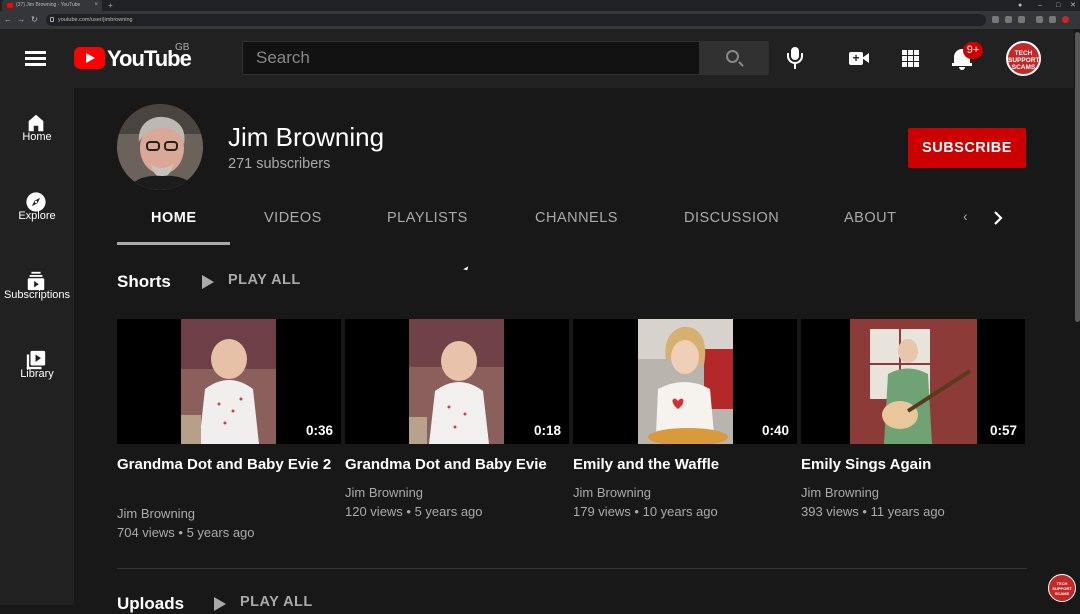 The height and width of the screenshot is (614, 1080). I want to click on search-input: Search, so click(471, 58).